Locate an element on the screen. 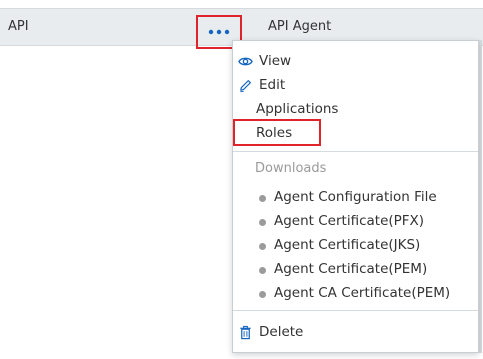 This screenshot has width=483, height=359. menu-item-applications: Applications is located at coordinates (355, 110).